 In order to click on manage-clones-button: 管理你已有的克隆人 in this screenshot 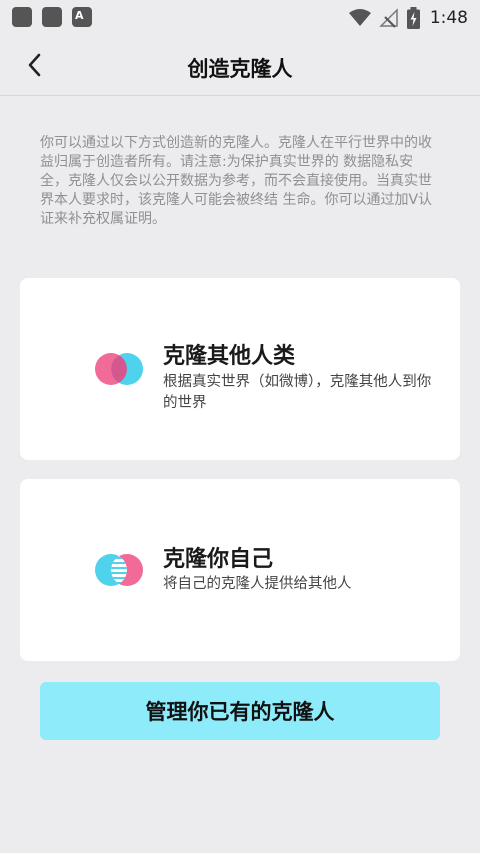, I will do `click(240, 711)`.